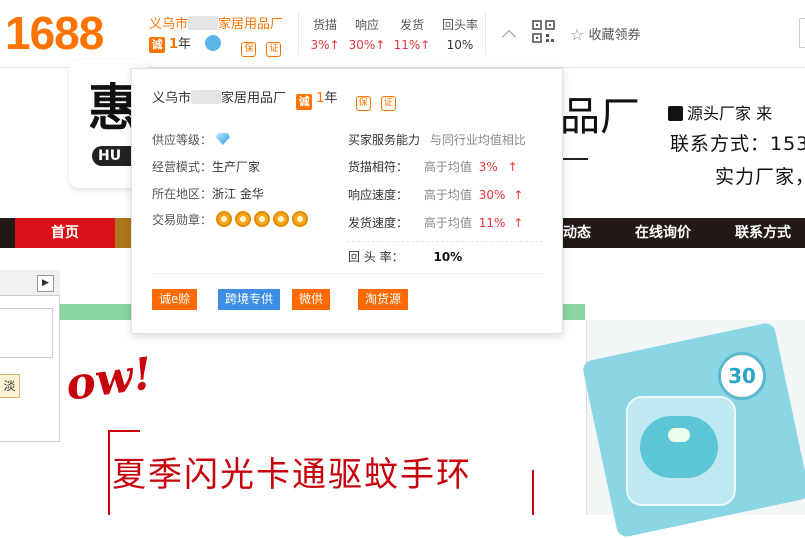  I want to click on region-row: 所在地区：浙江 金华, so click(208, 193).